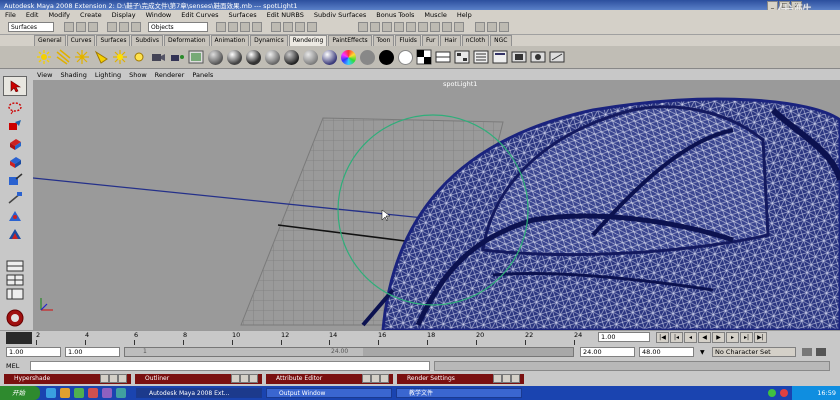 Image resolution: width=840 pixels, height=400 pixels. Describe the element at coordinates (158, 57) in the screenshot. I see `camera-icon` at that location.